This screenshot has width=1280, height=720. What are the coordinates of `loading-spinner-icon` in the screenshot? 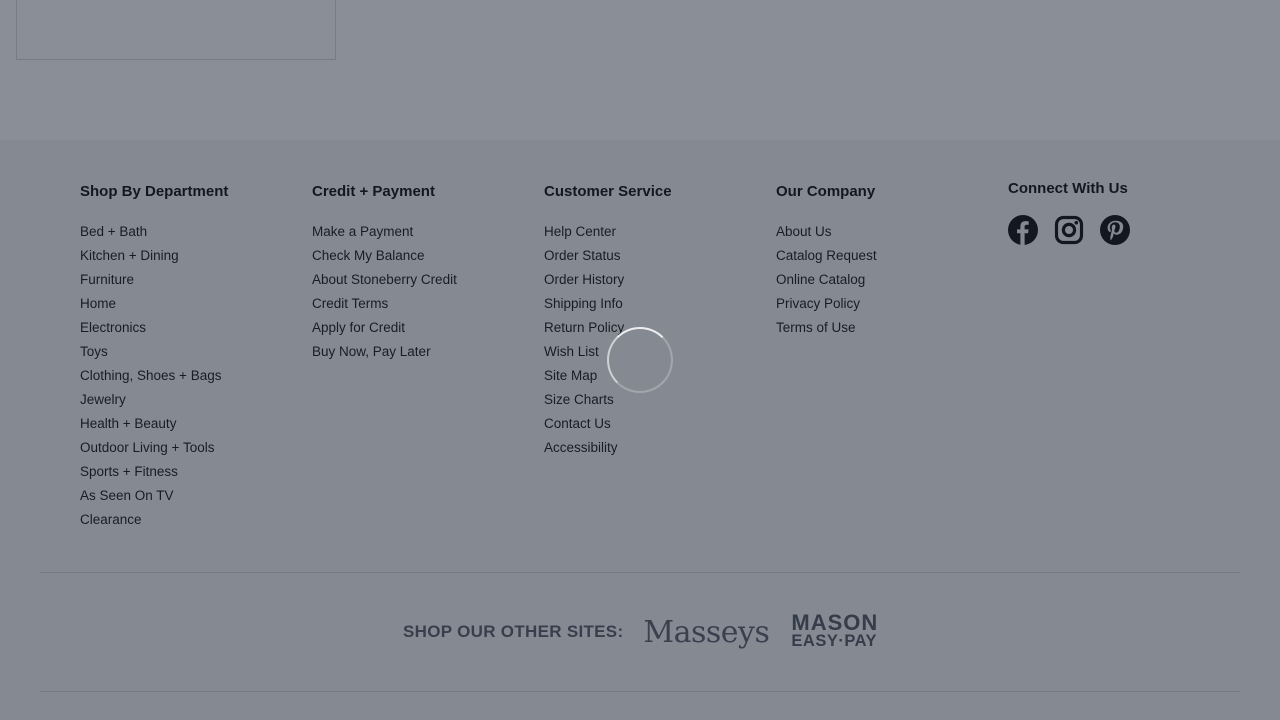 It's located at (640, 360).